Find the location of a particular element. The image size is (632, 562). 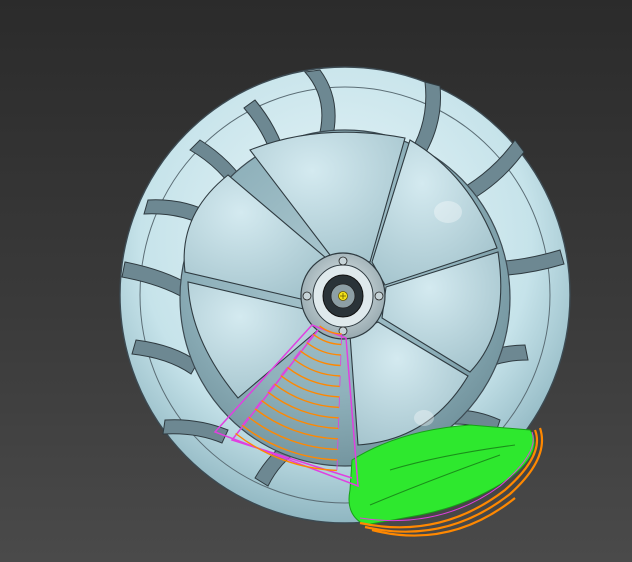

hub-center-marker-icon is located at coordinates (343, 296).